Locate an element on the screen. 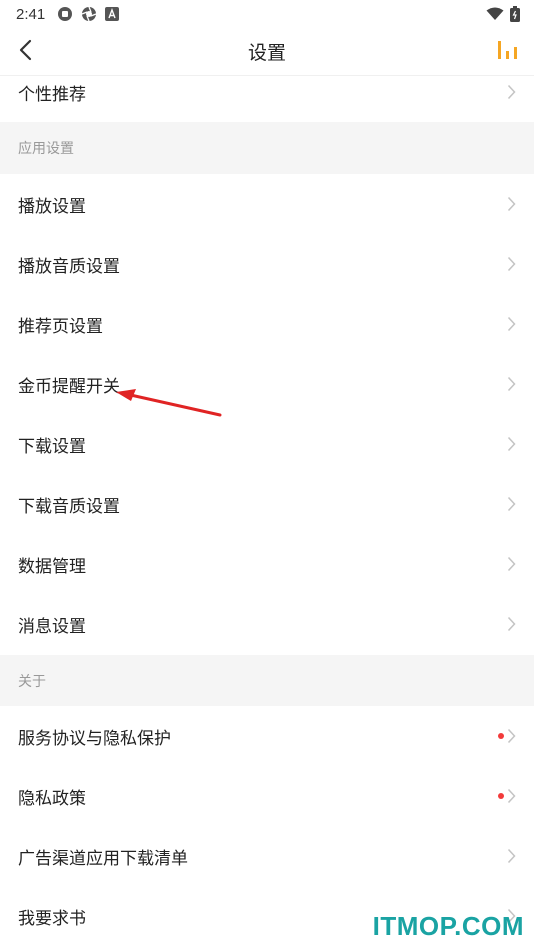  player-button is located at coordinates (508, 52).